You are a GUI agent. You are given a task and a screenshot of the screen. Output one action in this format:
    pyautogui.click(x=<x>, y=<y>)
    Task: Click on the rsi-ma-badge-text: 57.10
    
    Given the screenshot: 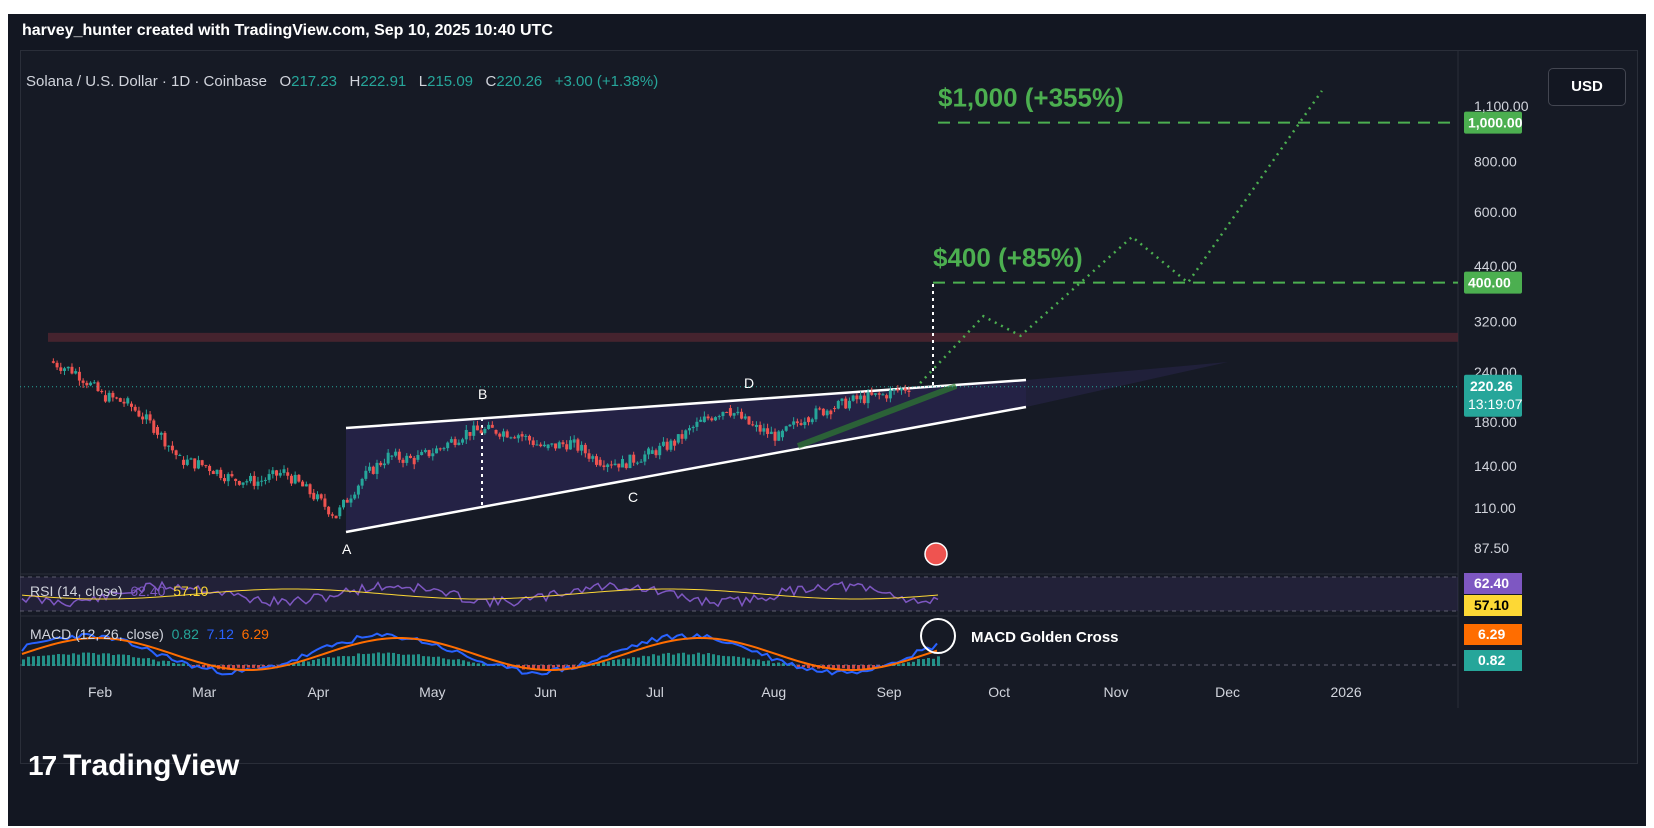 What is the action you would take?
    pyautogui.click(x=1491, y=605)
    